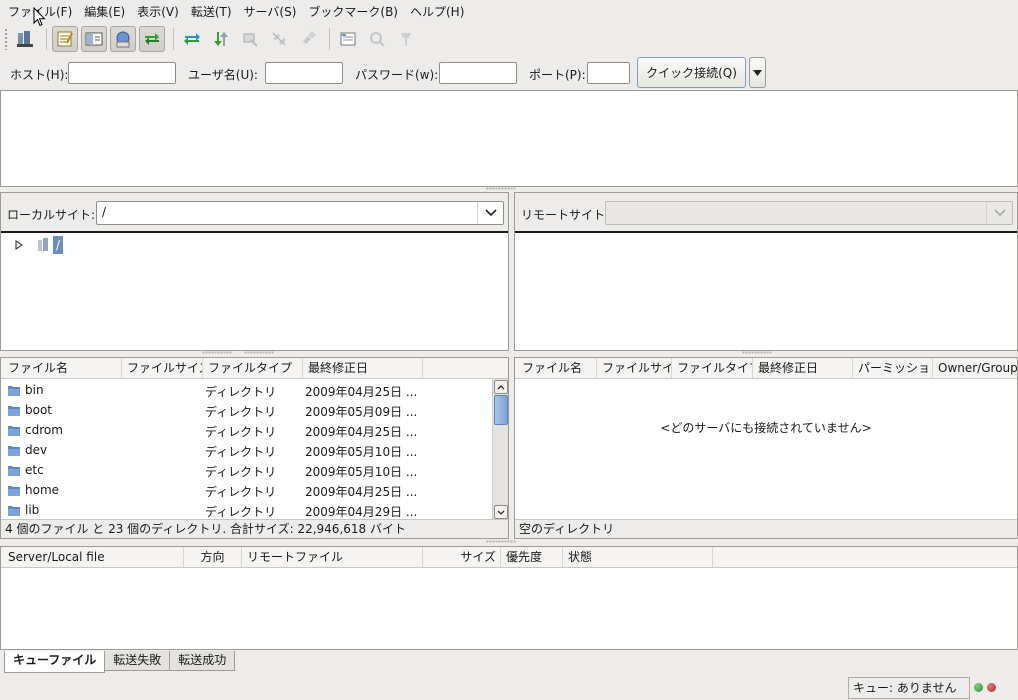 Image resolution: width=1018 pixels, height=700 pixels. I want to click on username-input, so click(304, 73).